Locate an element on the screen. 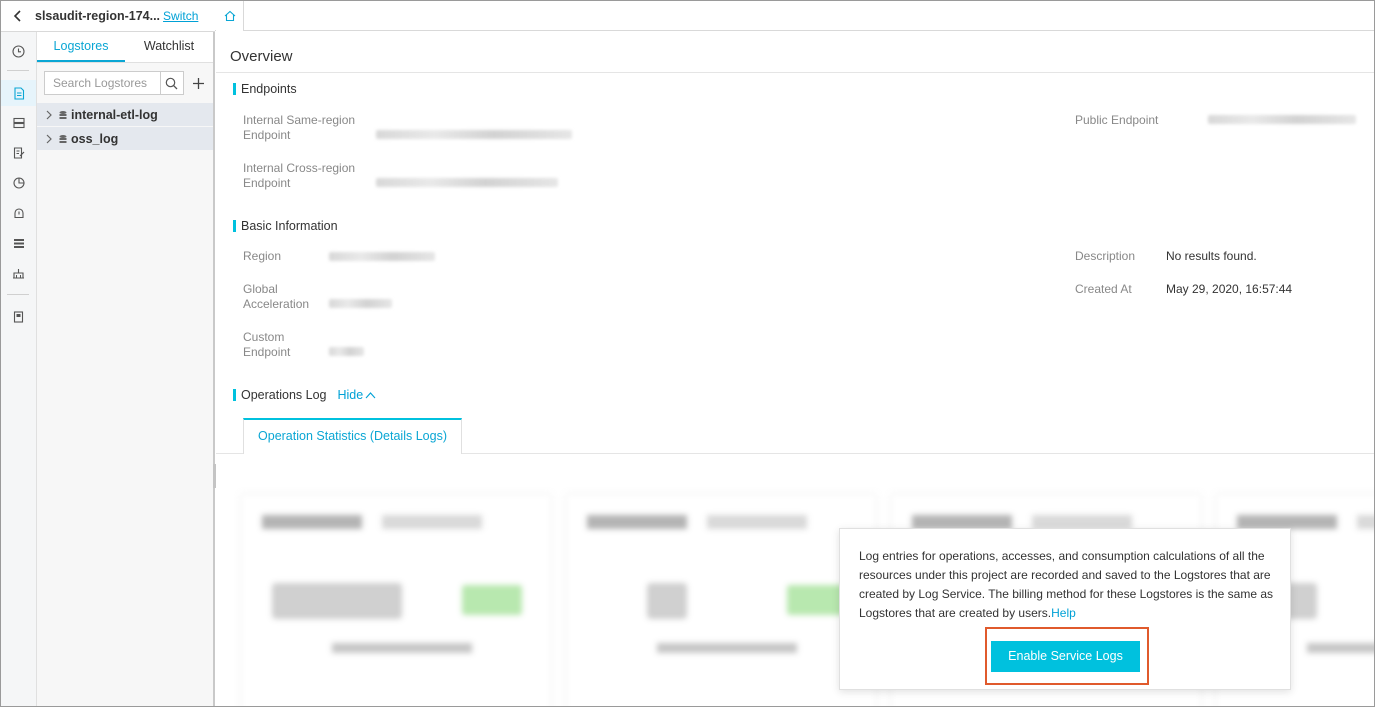  public-endpoint-label: Public Endpoint is located at coordinates (1117, 120).